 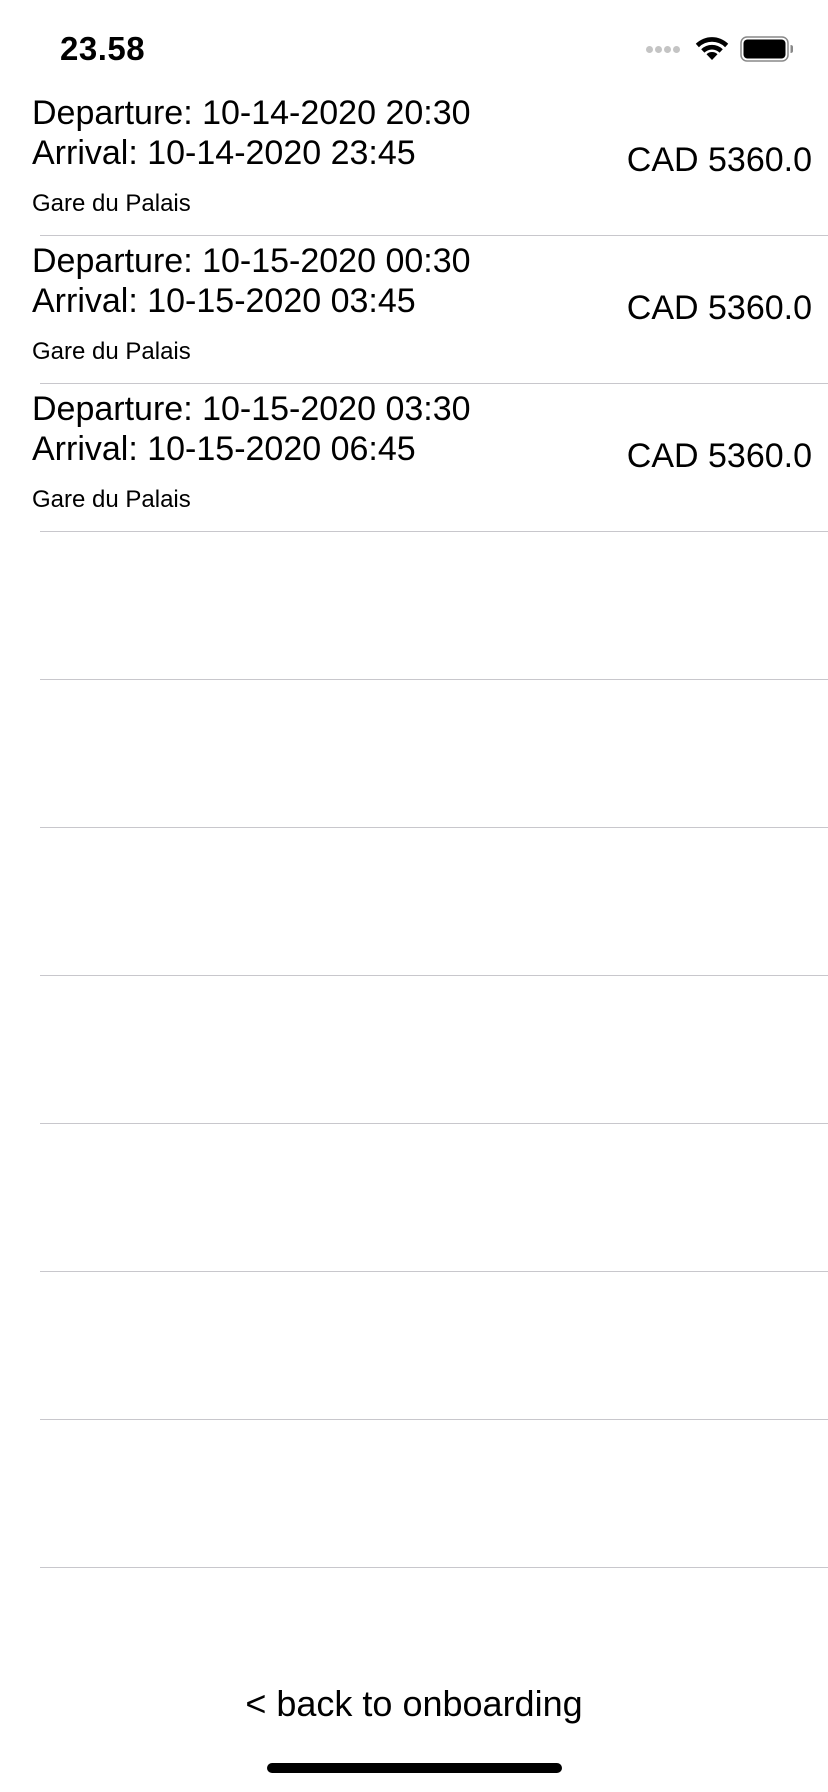 What do you see at coordinates (103, 48) in the screenshot?
I see `status-time: 23.58` at bounding box center [103, 48].